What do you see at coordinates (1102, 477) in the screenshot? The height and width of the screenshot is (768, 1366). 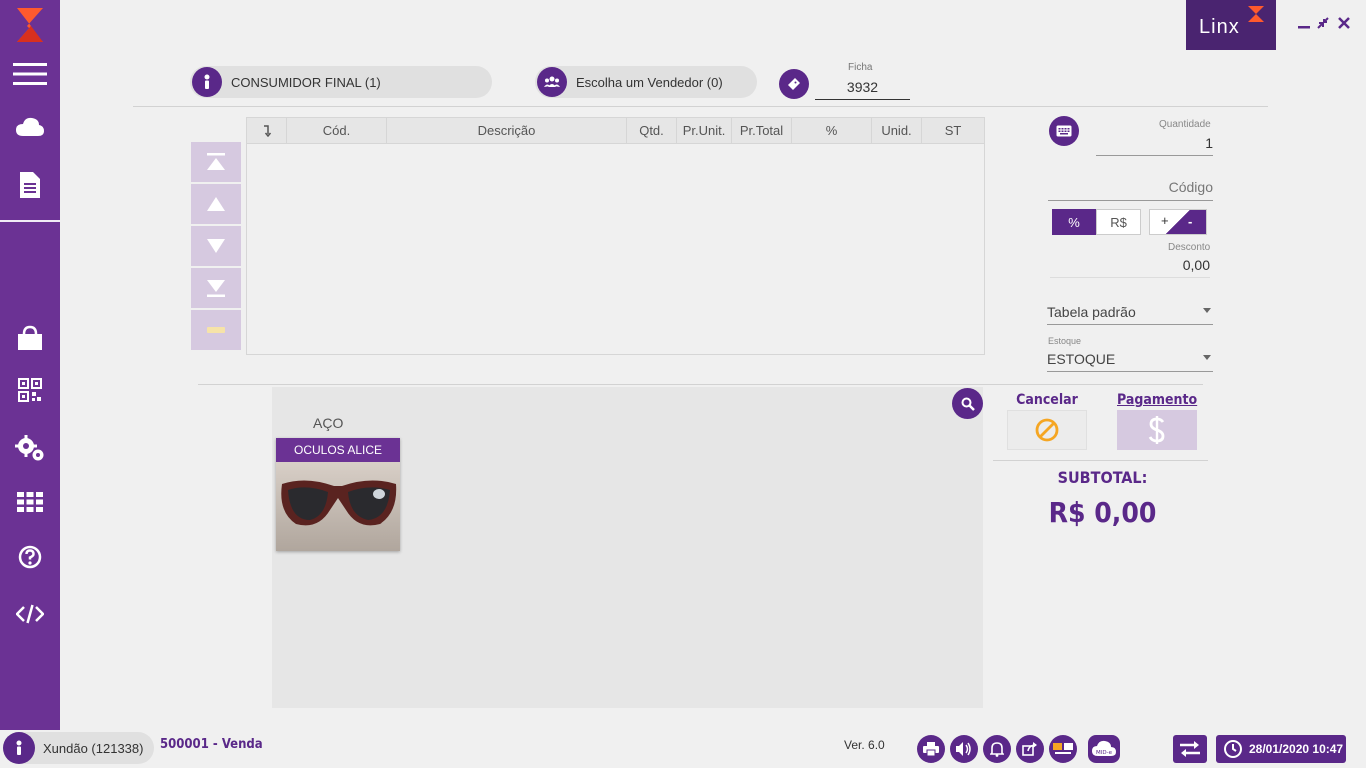 I see `subtotal-label: SUBTOTAL:` at bounding box center [1102, 477].